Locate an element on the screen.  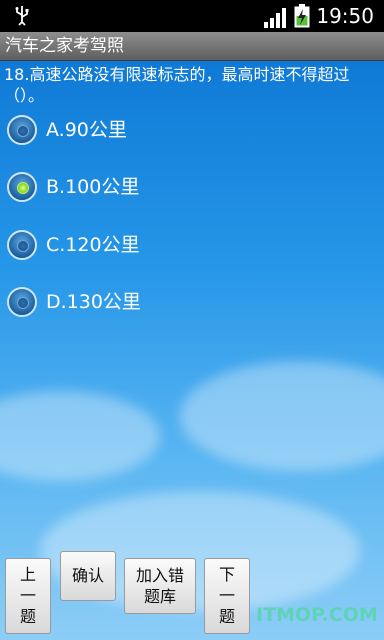
button-label: 确认 is located at coordinates (87, 575).